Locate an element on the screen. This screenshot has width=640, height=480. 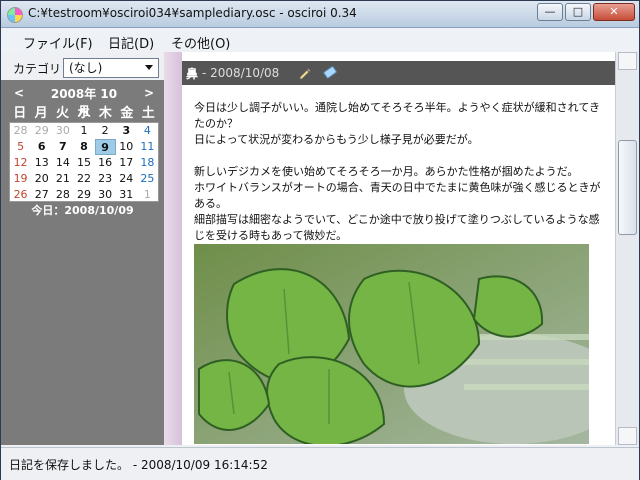
entry-title: 鼻 is located at coordinates (192, 74).